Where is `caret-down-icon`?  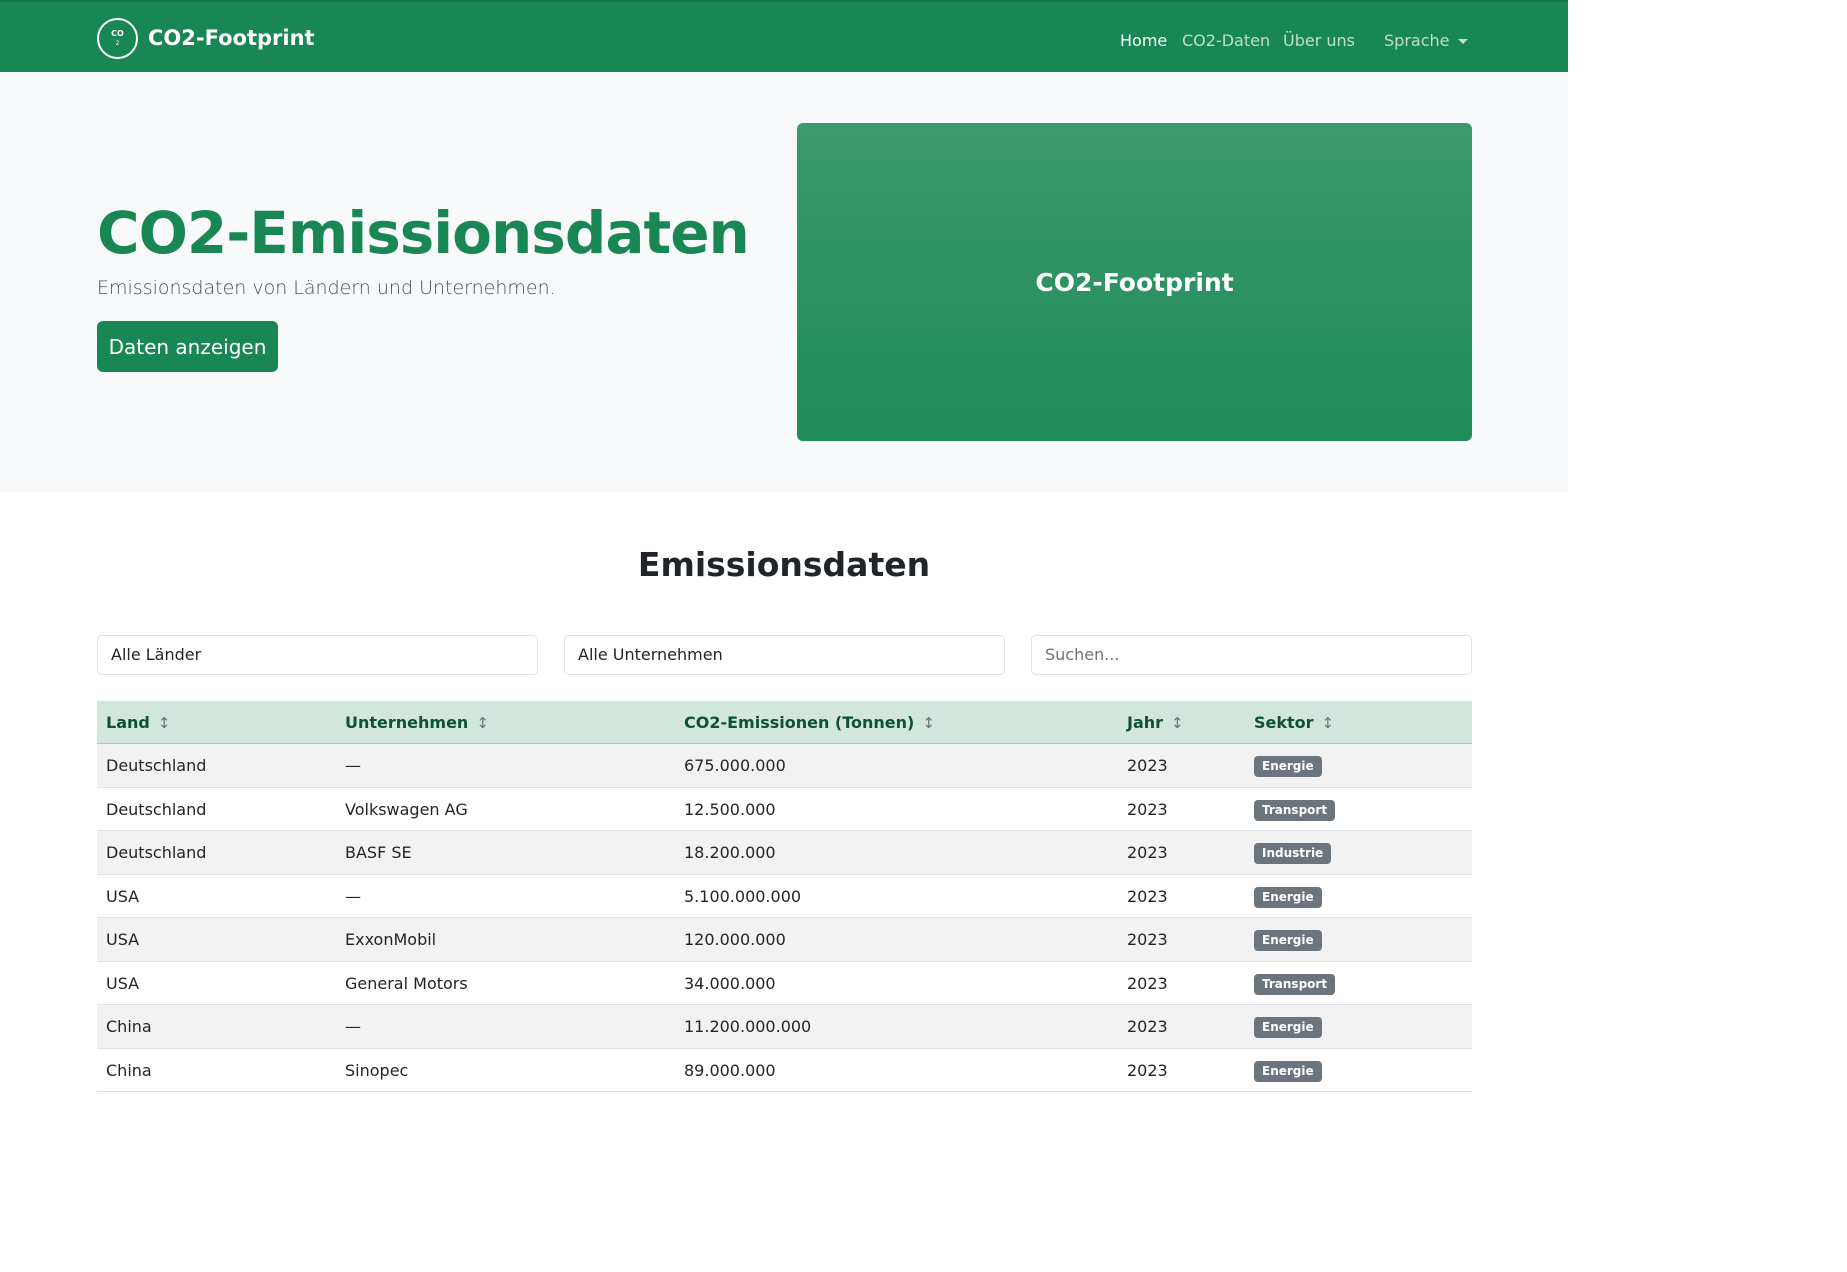 caret-down-icon is located at coordinates (1463, 41).